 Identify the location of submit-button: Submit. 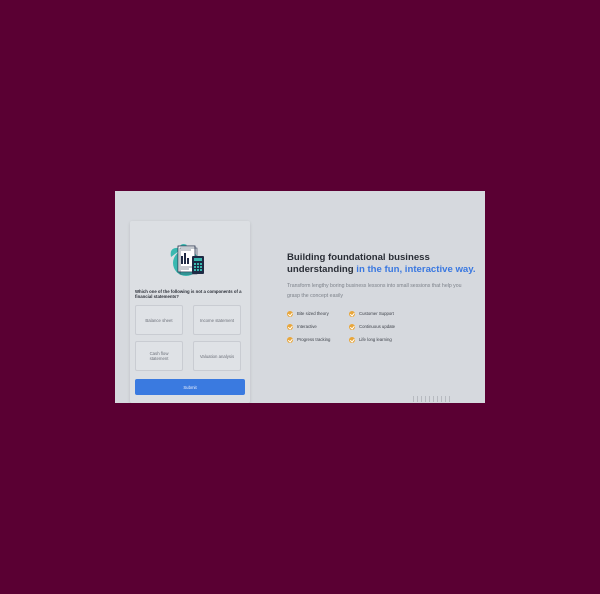
(190, 387).